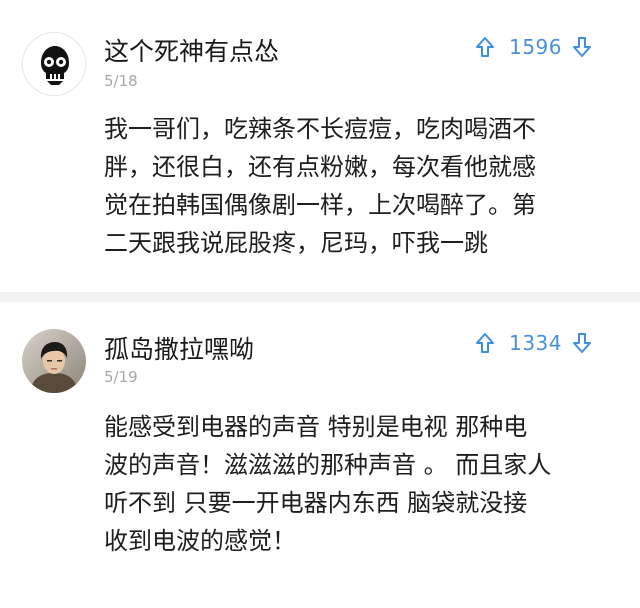 The height and width of the screenshot is (608, 640). I want to click on comment-separator, so click(320, 297).